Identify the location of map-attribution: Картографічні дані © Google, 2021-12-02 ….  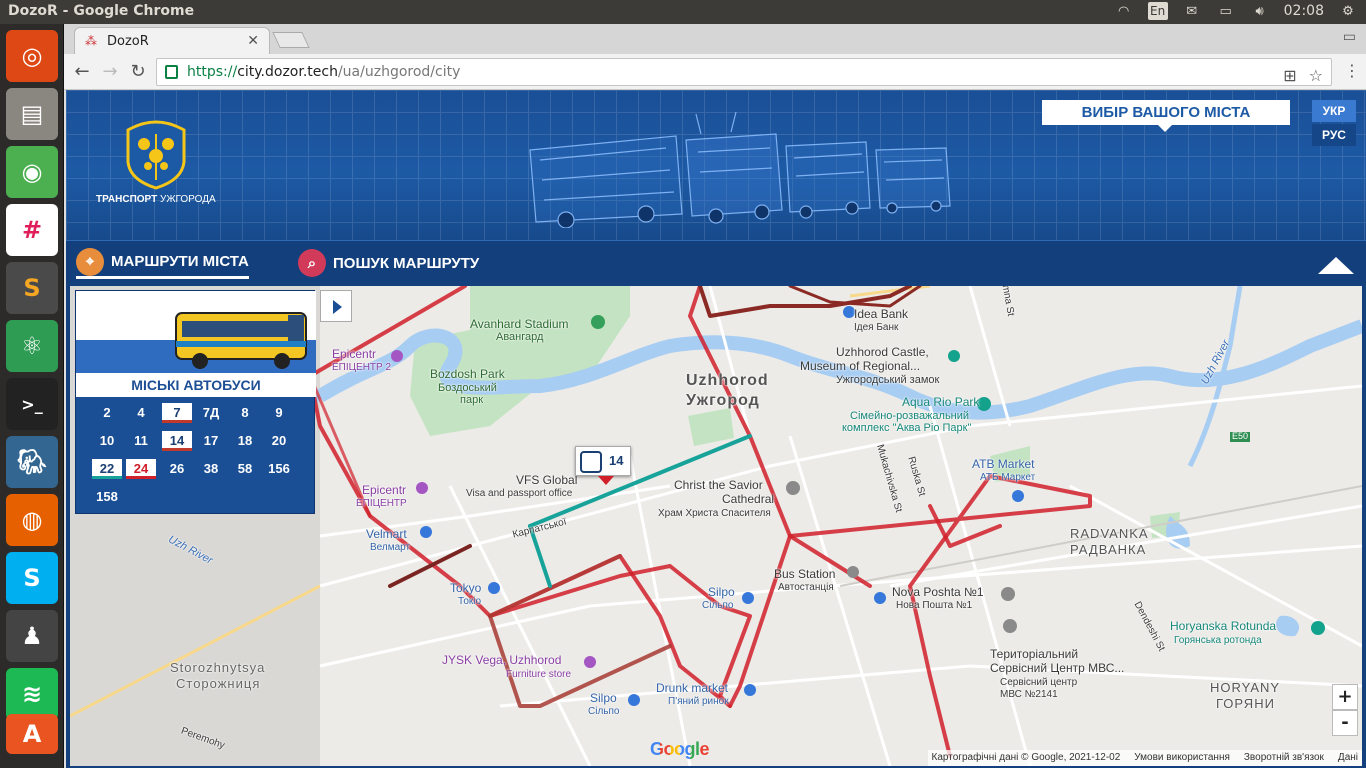
(1144, 758).